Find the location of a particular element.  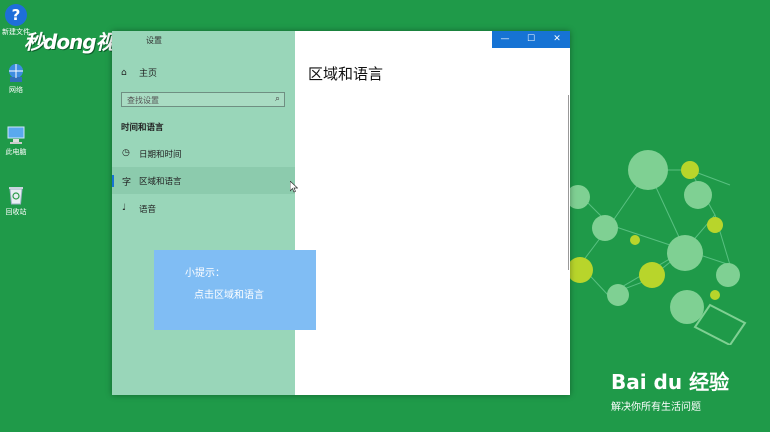

maximize-button: ☐ is located at coordinates (531, 39).